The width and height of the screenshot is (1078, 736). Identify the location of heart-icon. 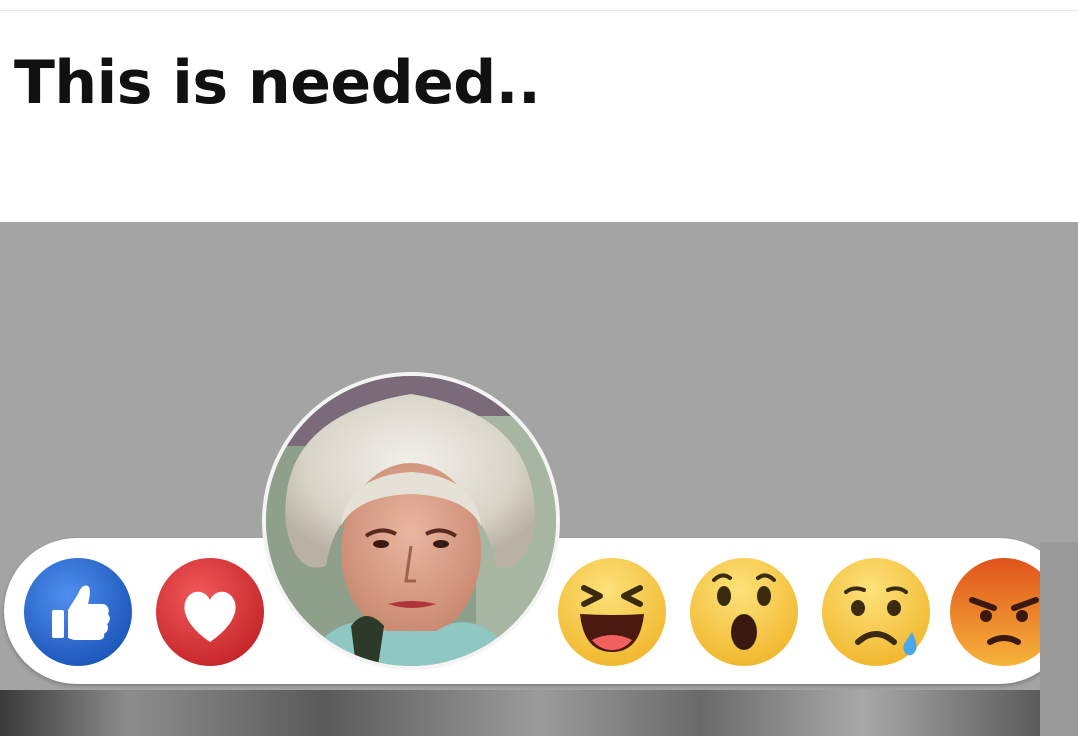
(210, 612).